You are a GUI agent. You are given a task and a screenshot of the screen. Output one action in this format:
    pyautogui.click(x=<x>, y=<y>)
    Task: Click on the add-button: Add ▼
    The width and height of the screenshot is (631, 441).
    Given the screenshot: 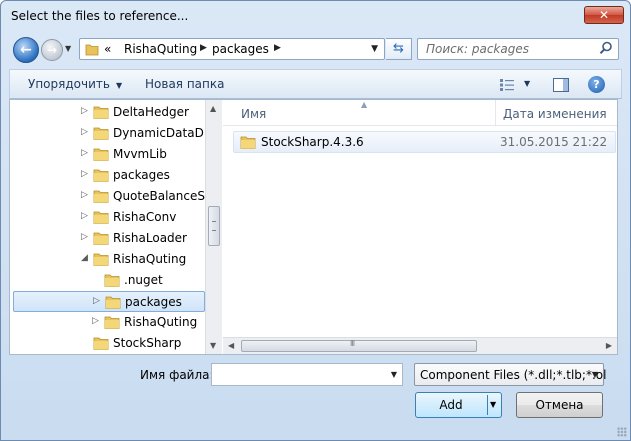 What is the action you would take?
    pyautogui.click(x=458, y=405)
    